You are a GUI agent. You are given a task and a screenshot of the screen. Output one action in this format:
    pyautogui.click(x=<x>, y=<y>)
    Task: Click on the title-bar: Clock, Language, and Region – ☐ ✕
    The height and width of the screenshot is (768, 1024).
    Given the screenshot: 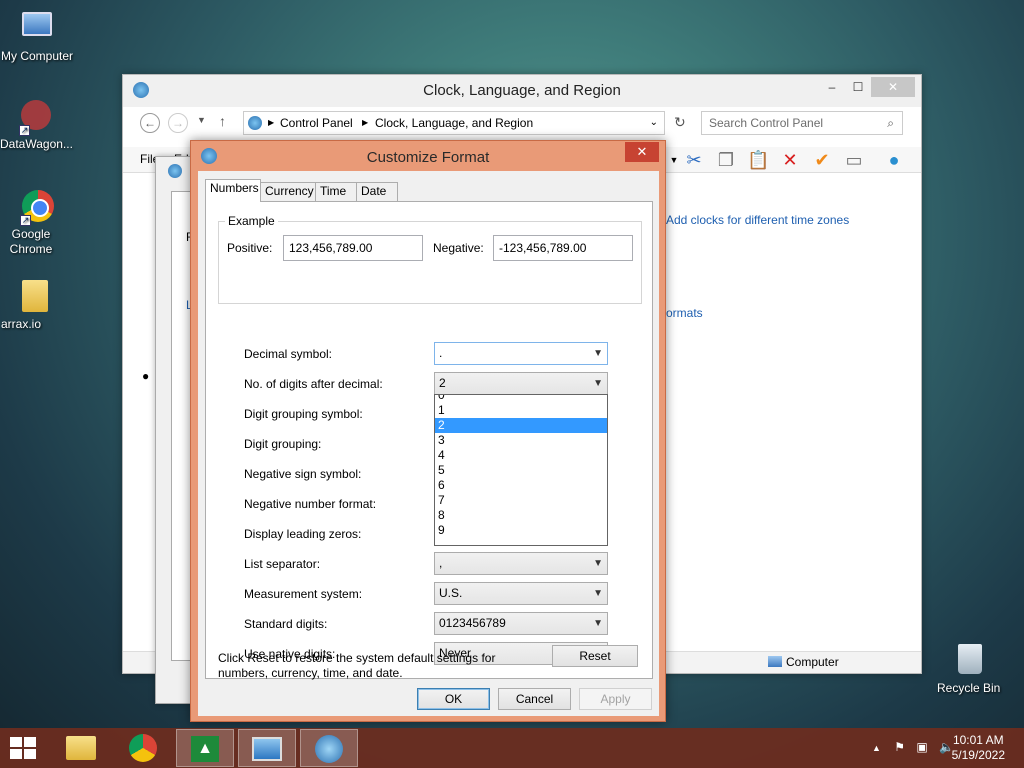 What is the action you would take?
    pyautogui.click(x=522, y=91)
    